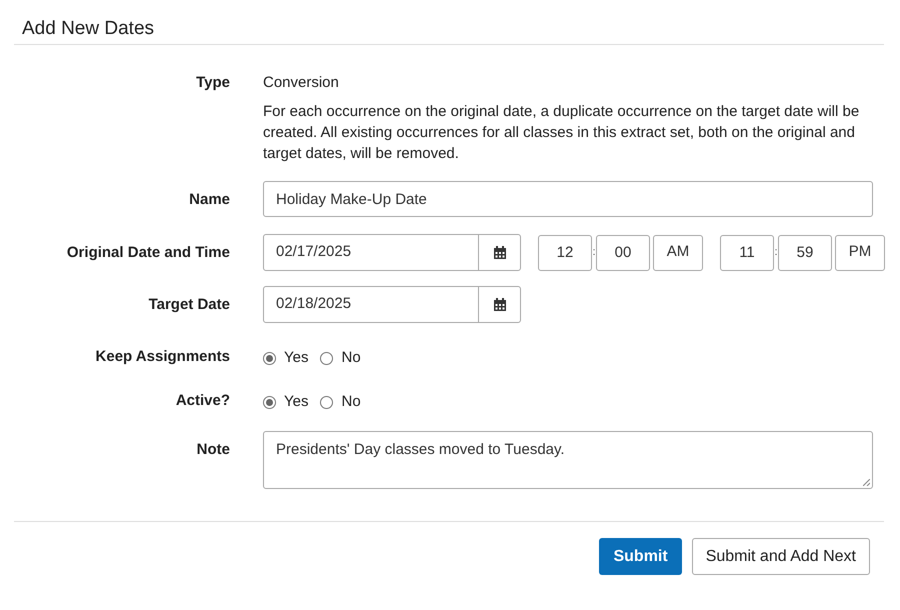 This screenshot has width=900, height=610. I want to click on date-field: 02/18/2025, so click(392, 304).